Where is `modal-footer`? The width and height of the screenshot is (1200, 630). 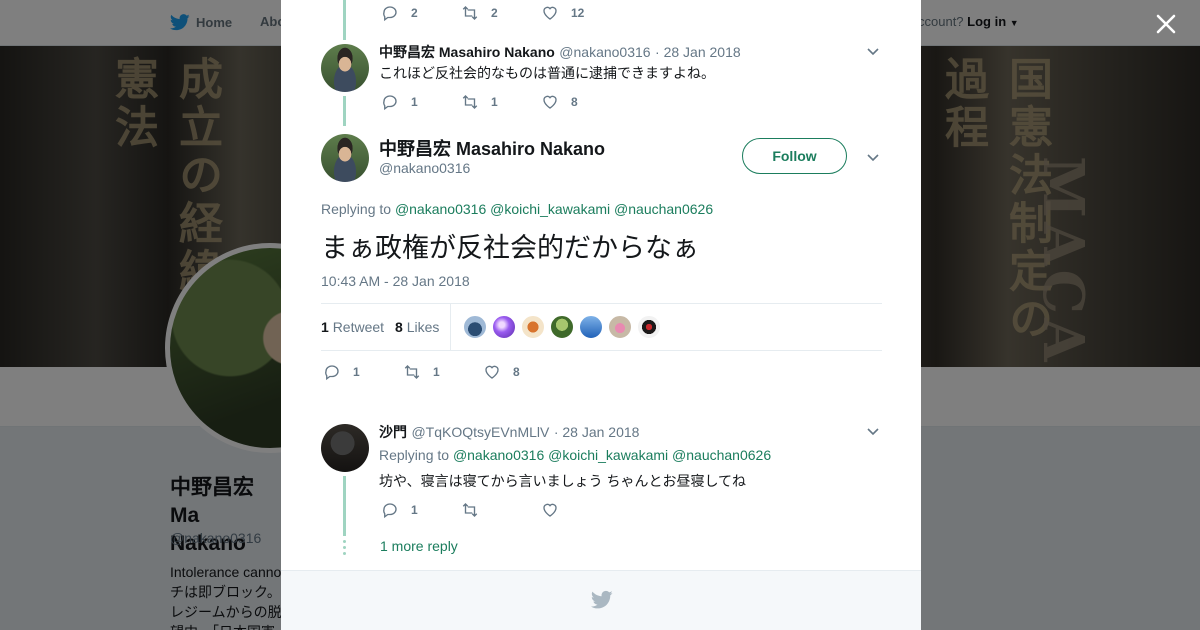
modal-footer is located at coordinates (601, 600).